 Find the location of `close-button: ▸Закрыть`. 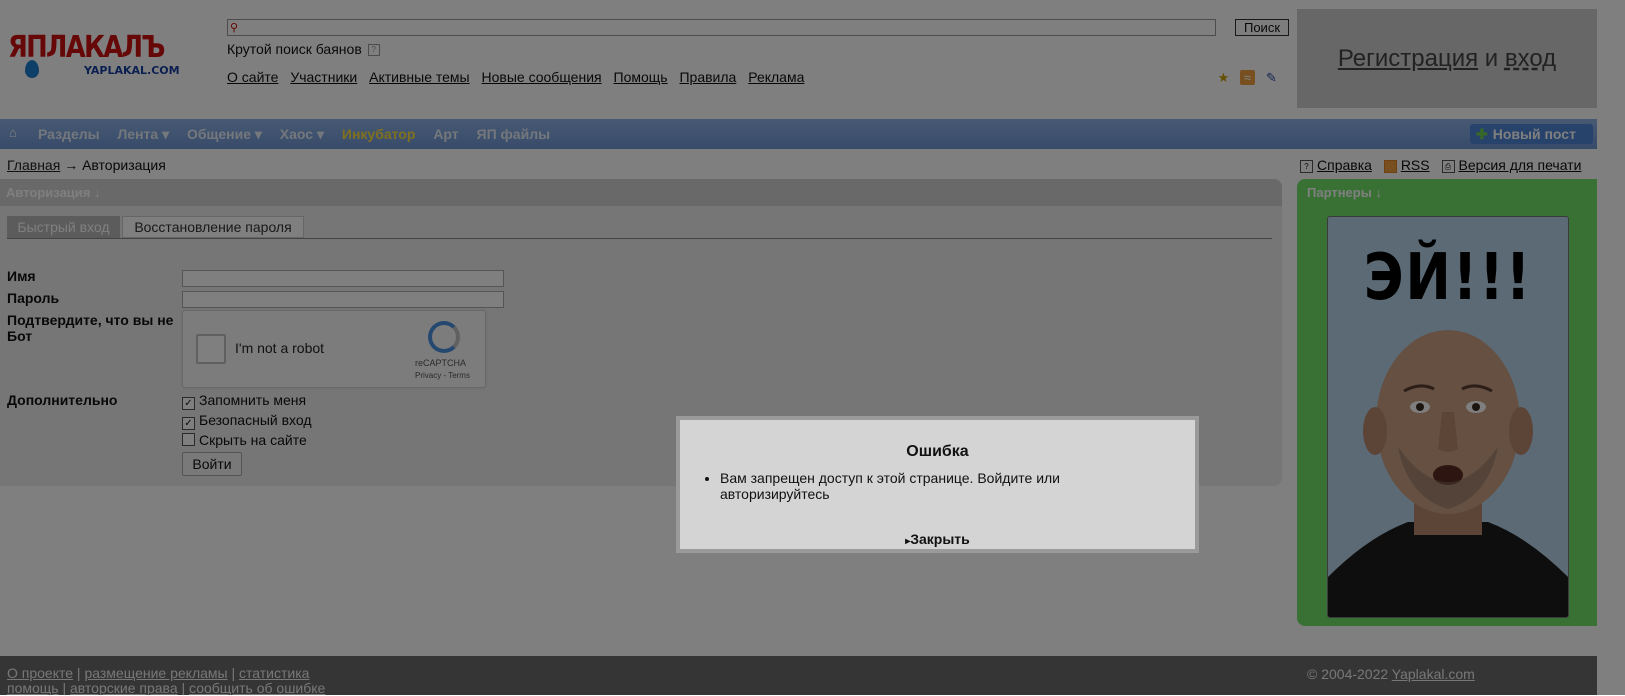

close-button: ▸Закрыть is located at coordinates (937, 539).